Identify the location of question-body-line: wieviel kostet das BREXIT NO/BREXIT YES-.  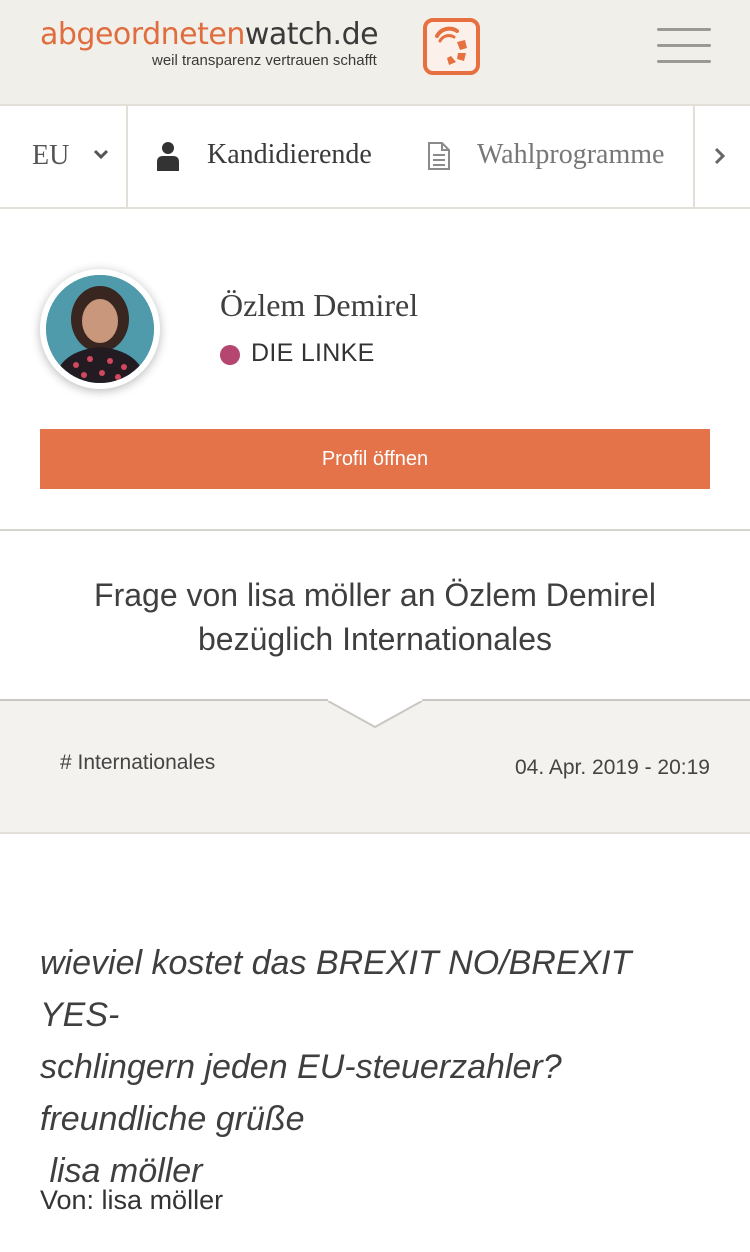
(336, 989).